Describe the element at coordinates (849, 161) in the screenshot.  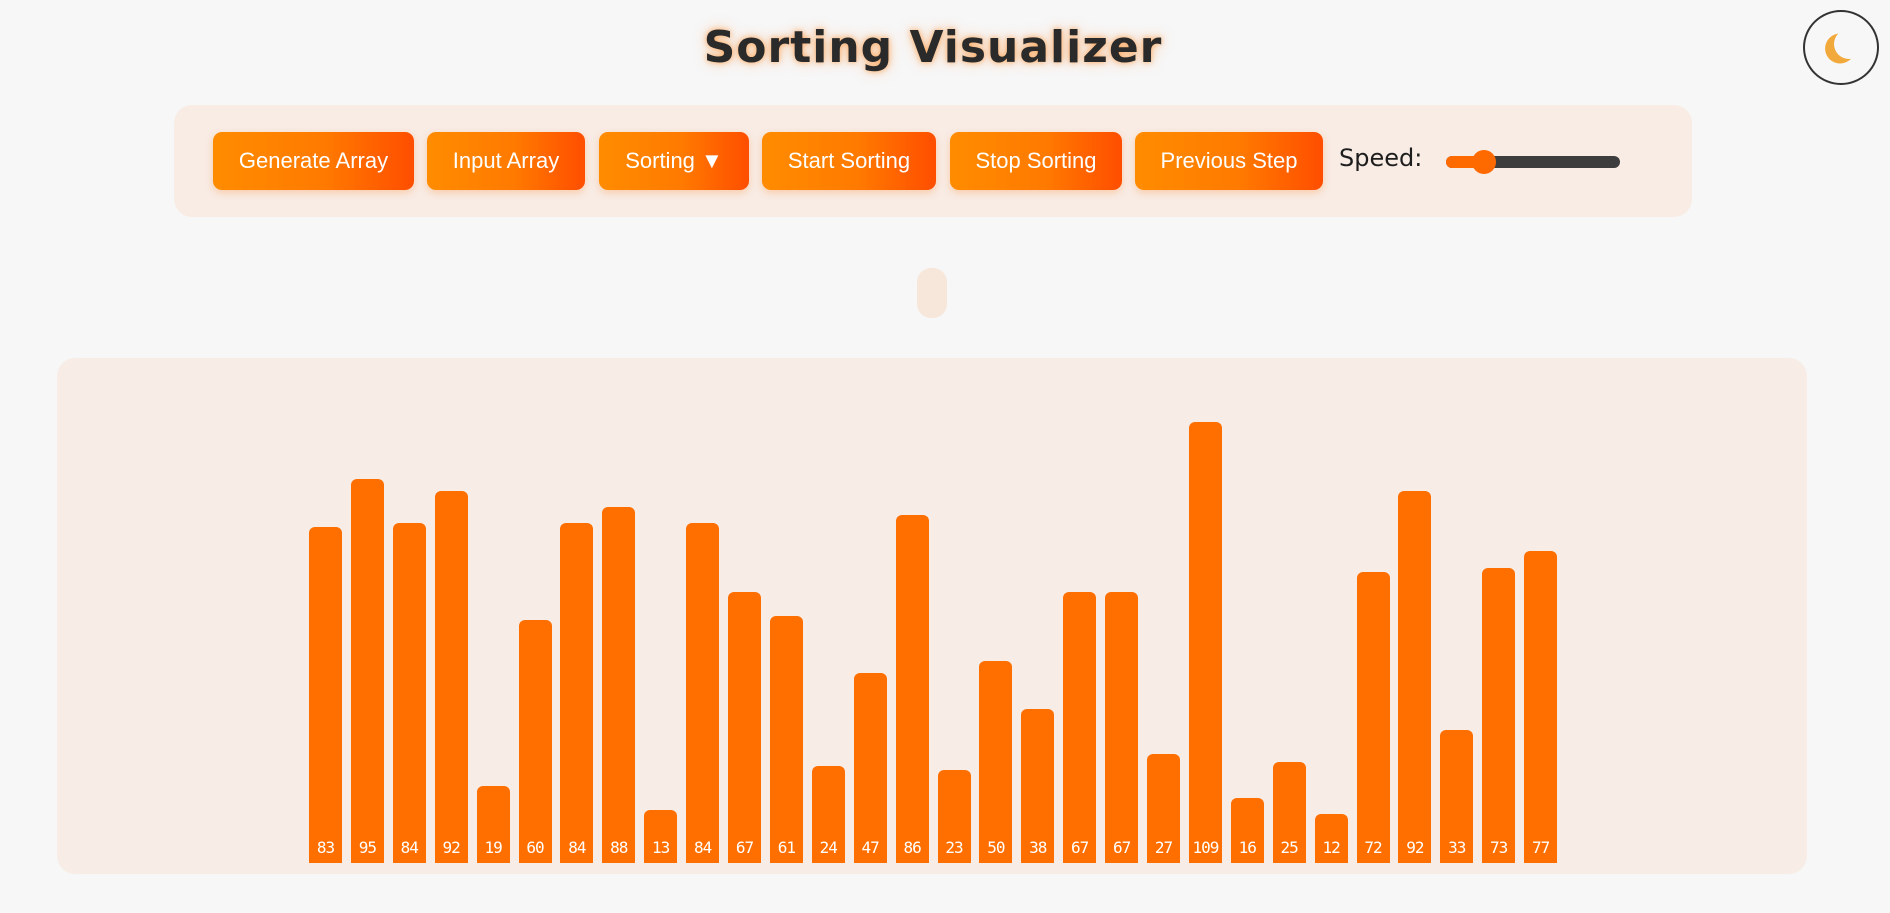
I see `start-sorting-button: Start Sorting` at that location.